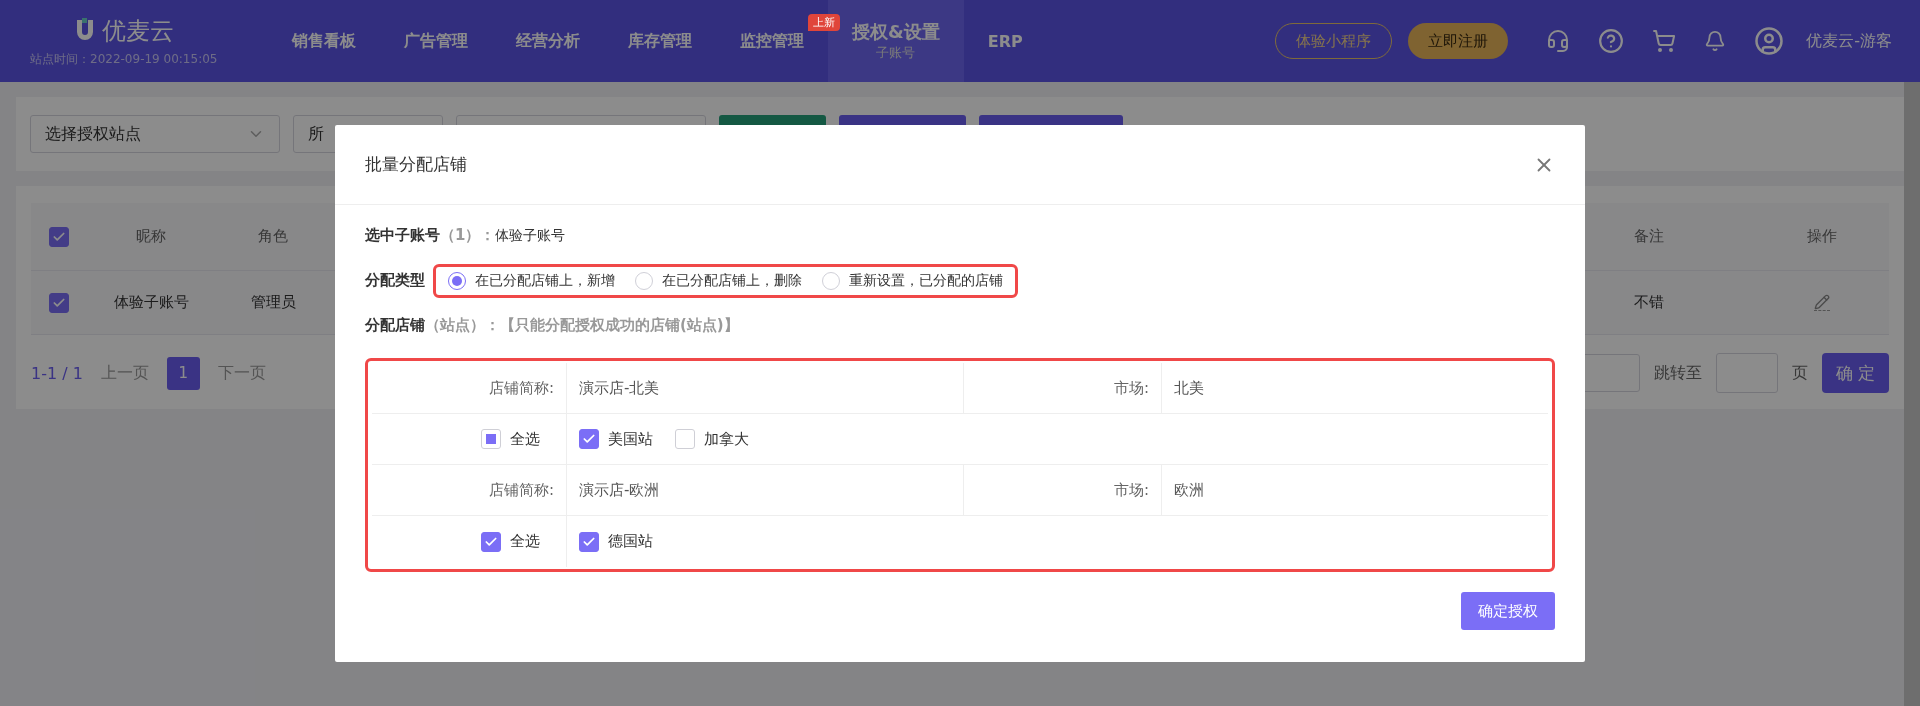  What do you see at coordinates (1649, 302) in the screenshot?
I see `table-cell-text: 不错` at bounding box center [1649, 302].